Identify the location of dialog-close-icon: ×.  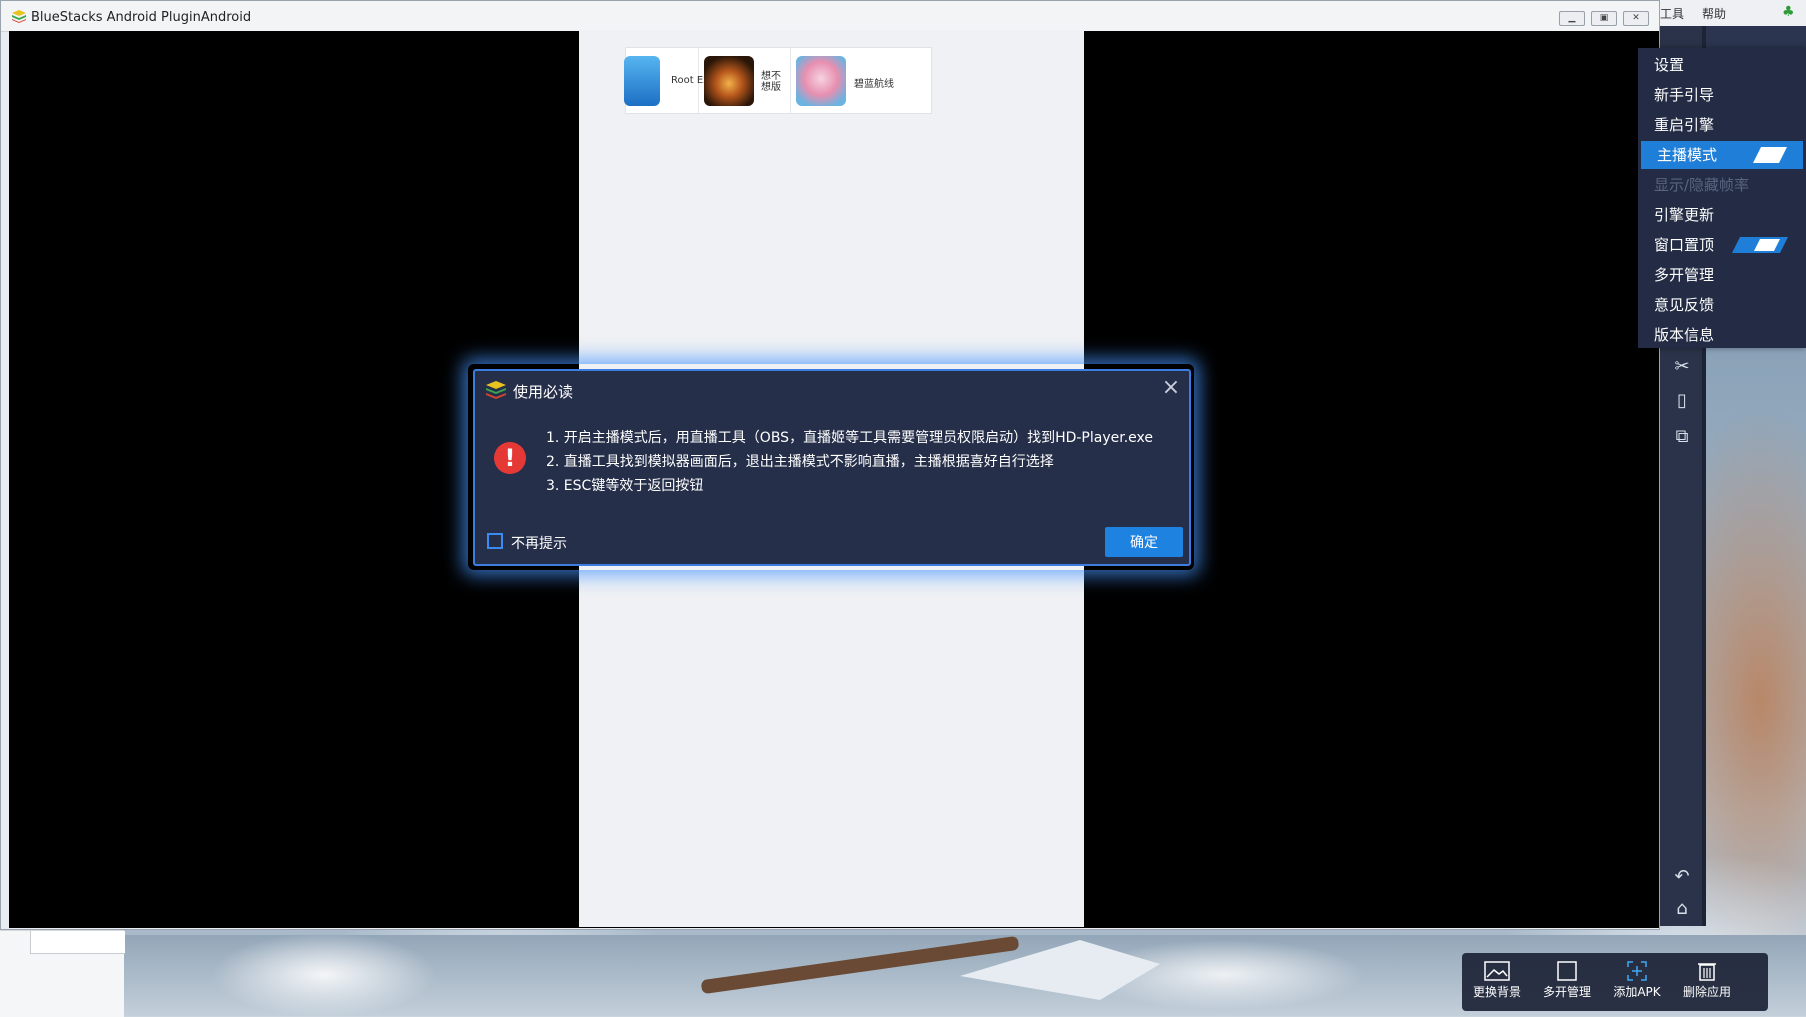
(1171, 388).